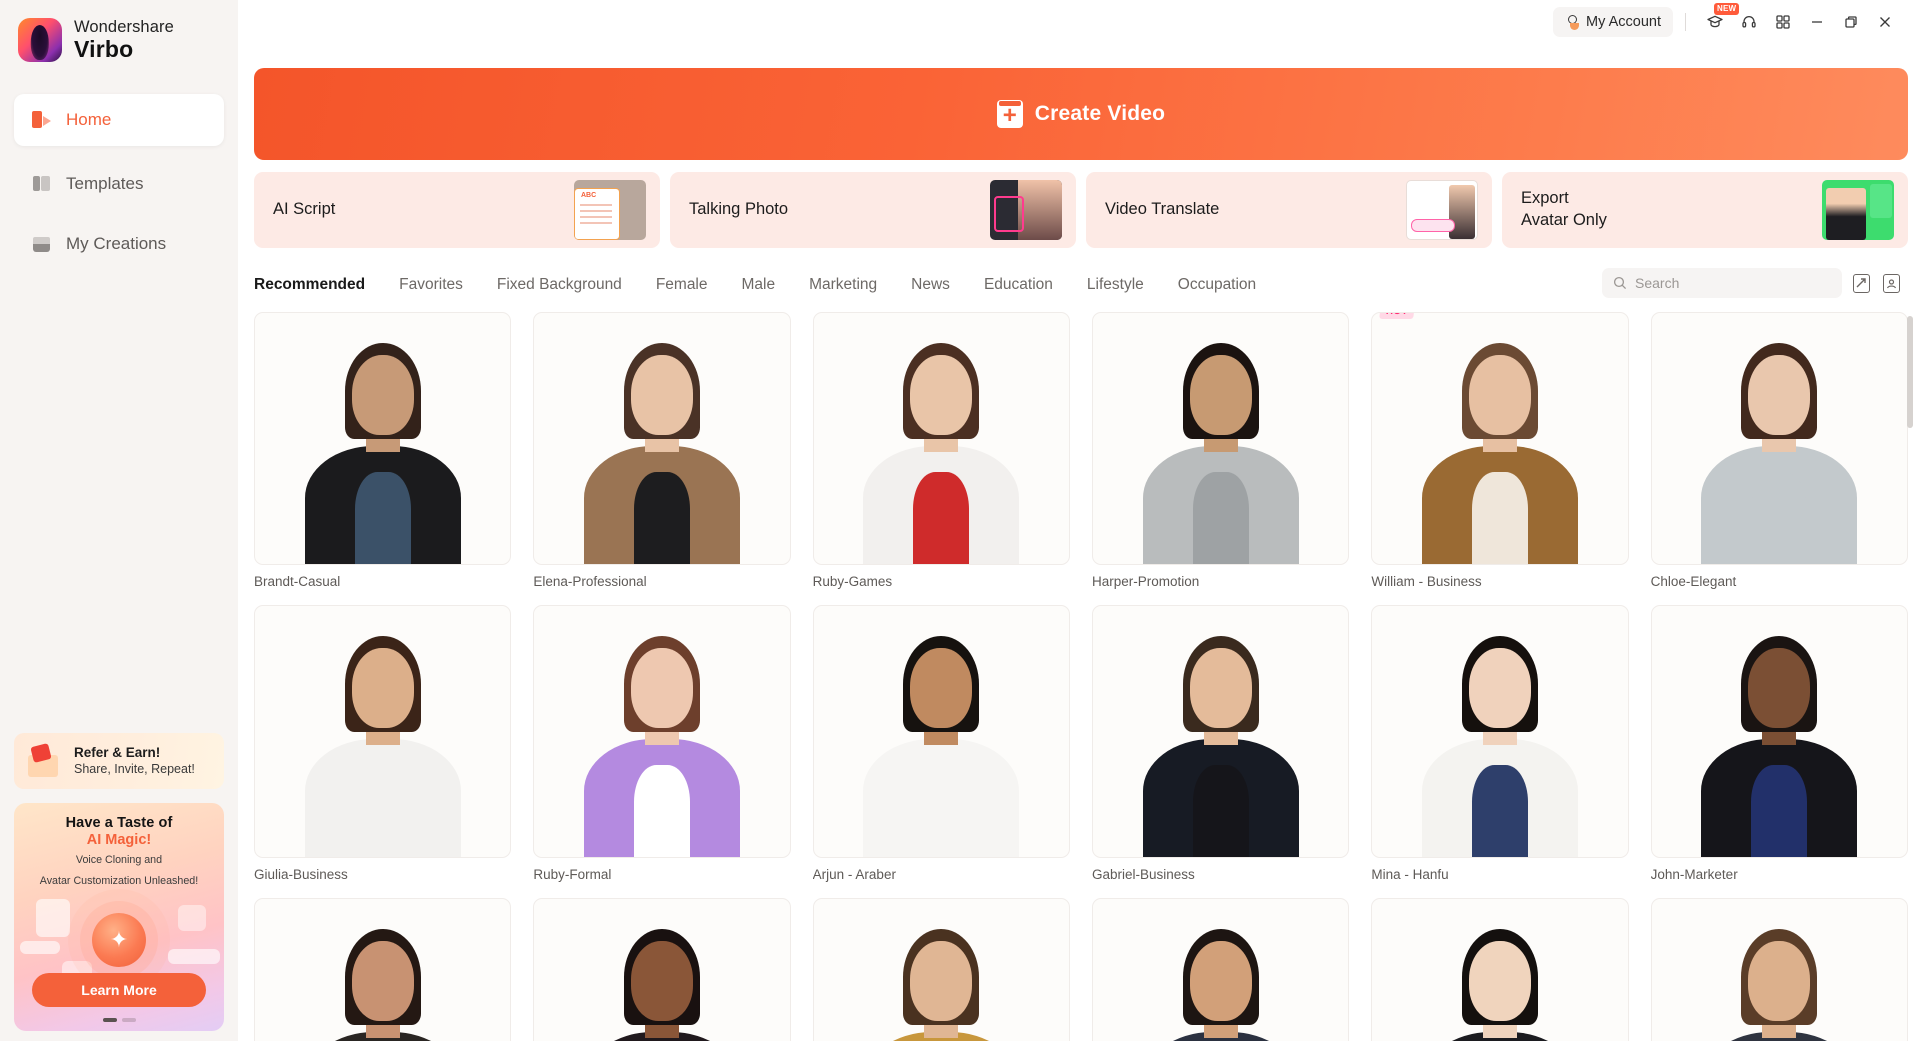 This screenshot has height=1041, width=1920. Describe the element at coordinates (559, 285) in the screenshot. I see `tab-fixed-background: Fixed Background` at that location.